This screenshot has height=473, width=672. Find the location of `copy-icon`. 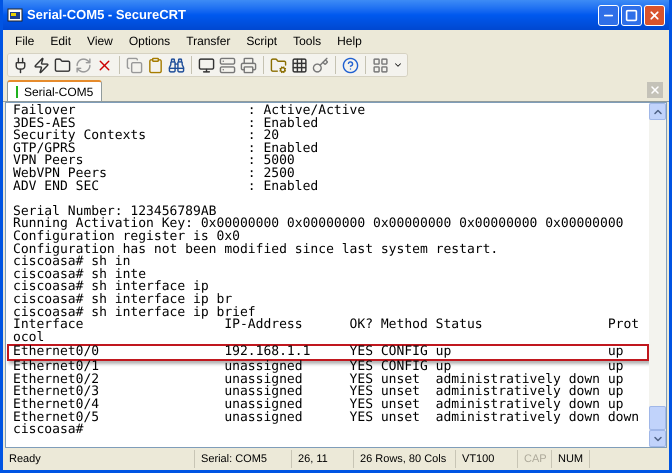

copy-icon is located at coordinates (134, 65).